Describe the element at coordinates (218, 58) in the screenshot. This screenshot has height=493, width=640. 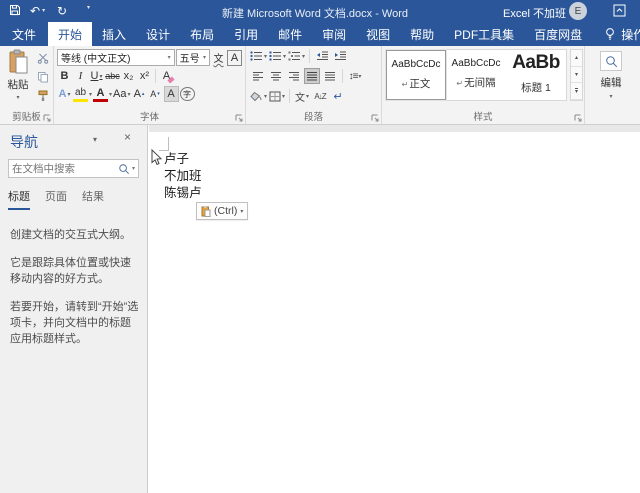
I see `phonetic-guide-button: 文` at that location.